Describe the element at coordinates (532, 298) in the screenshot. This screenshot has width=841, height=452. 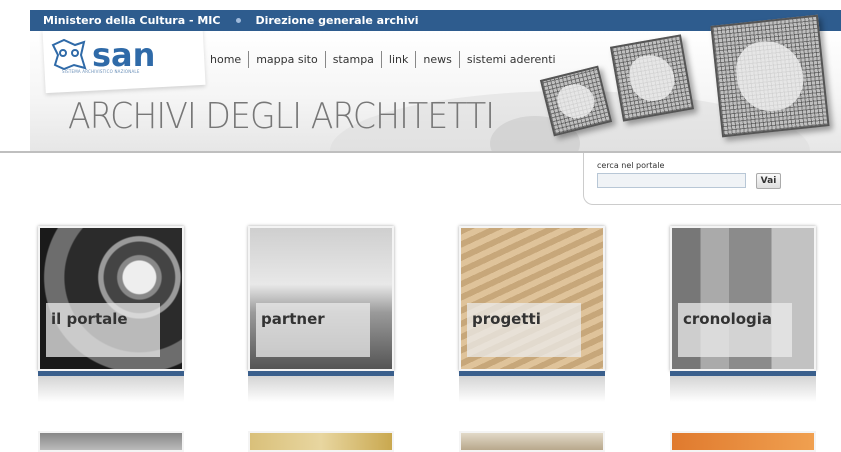
I see `tile-photo: progetti` at that location.